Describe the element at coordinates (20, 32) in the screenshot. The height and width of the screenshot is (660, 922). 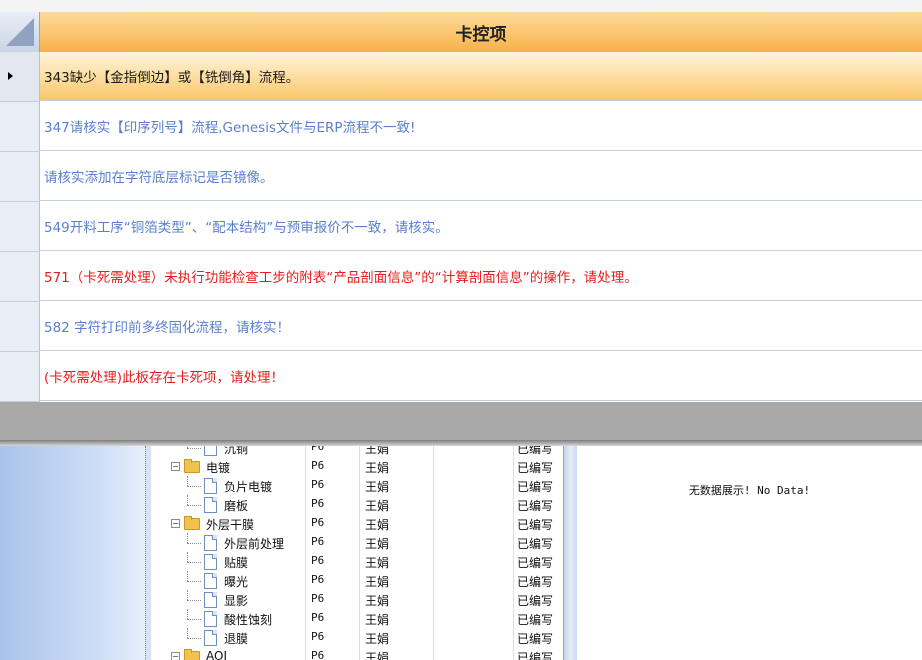
I see `grid-select-all-corner` at that location.